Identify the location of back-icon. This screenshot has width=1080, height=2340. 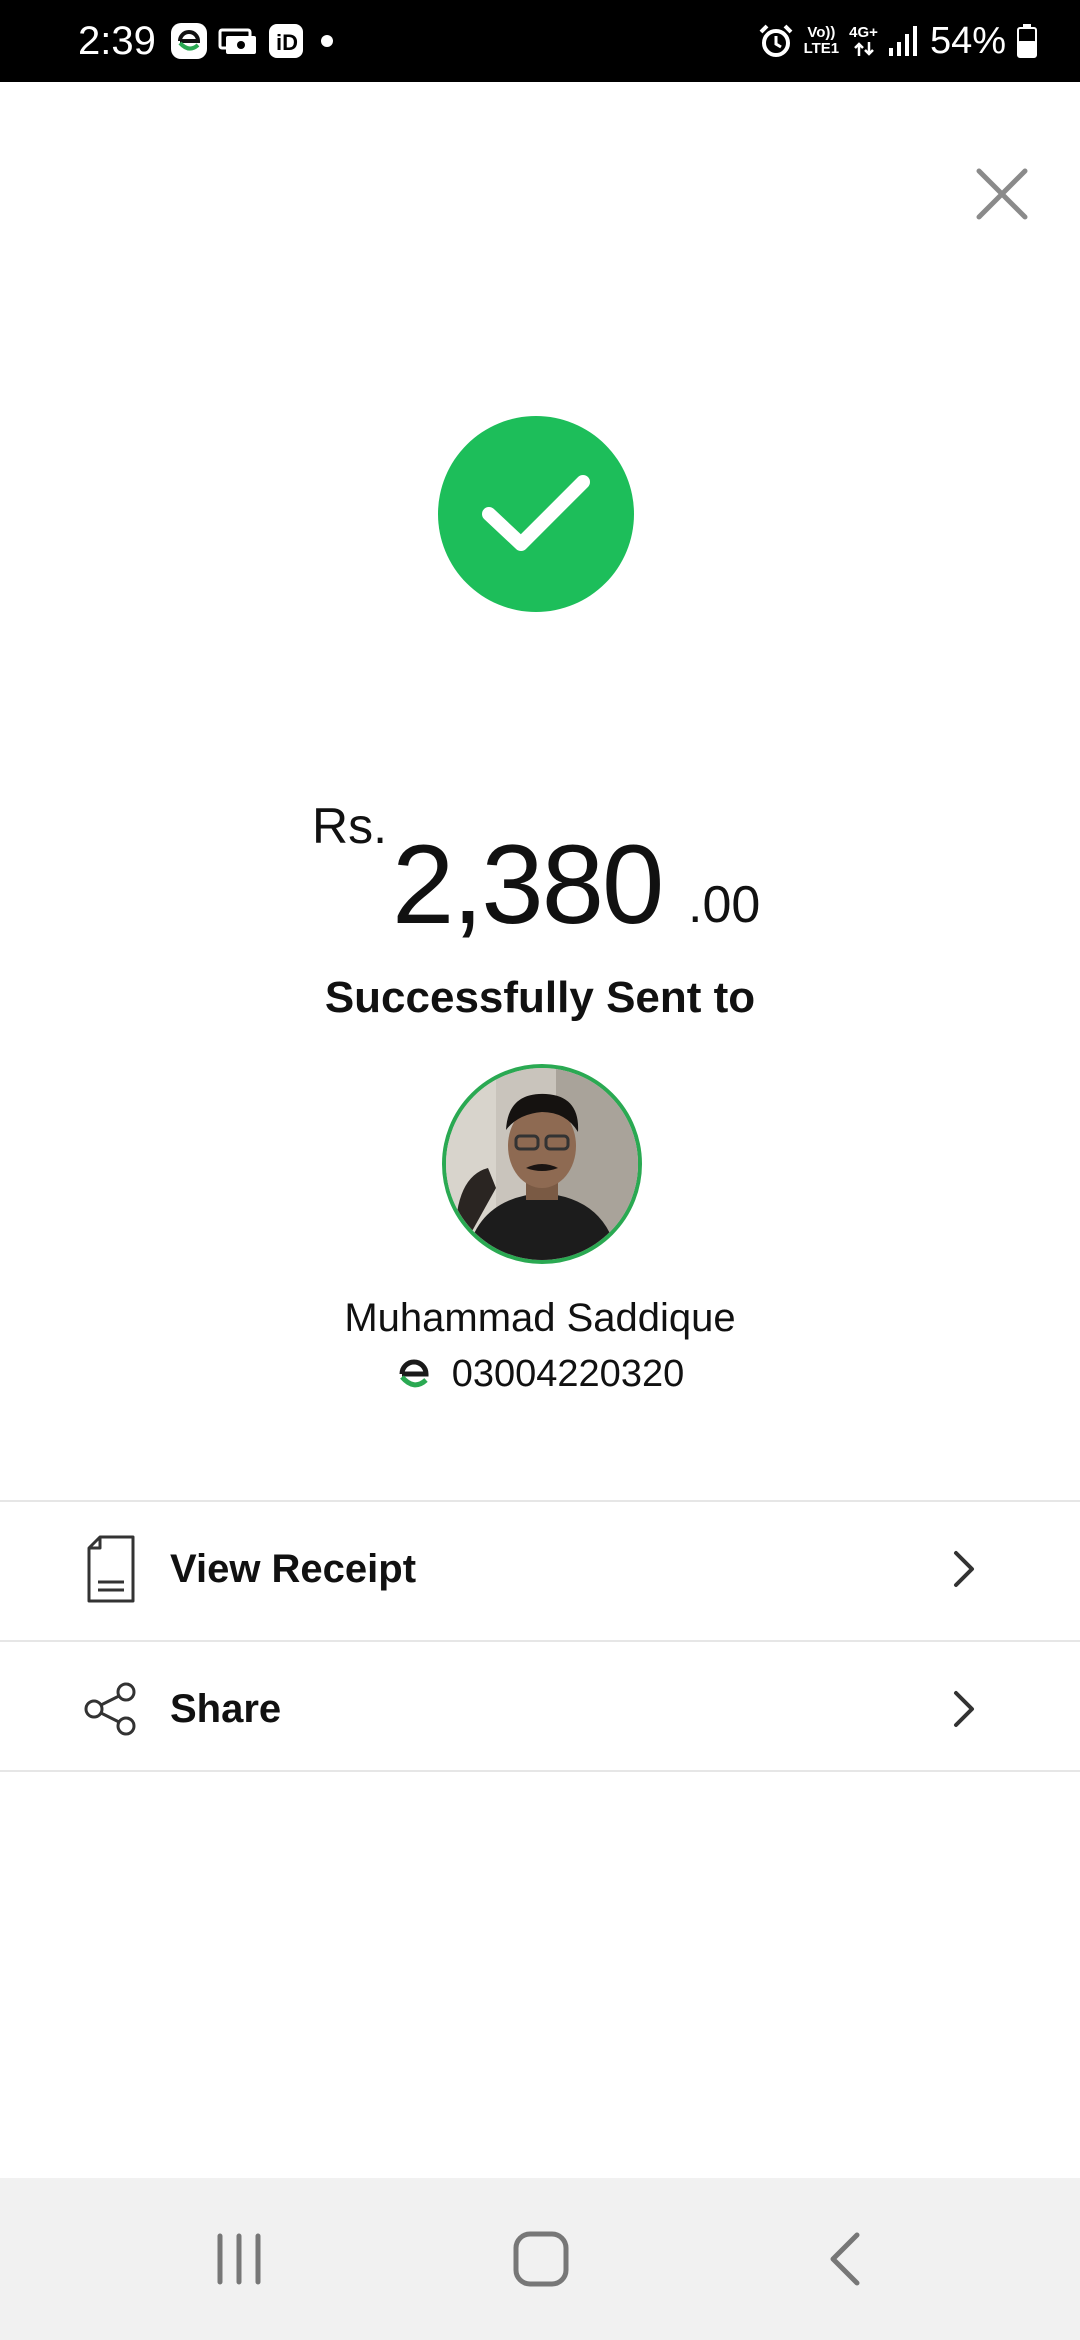
(845, 2259).